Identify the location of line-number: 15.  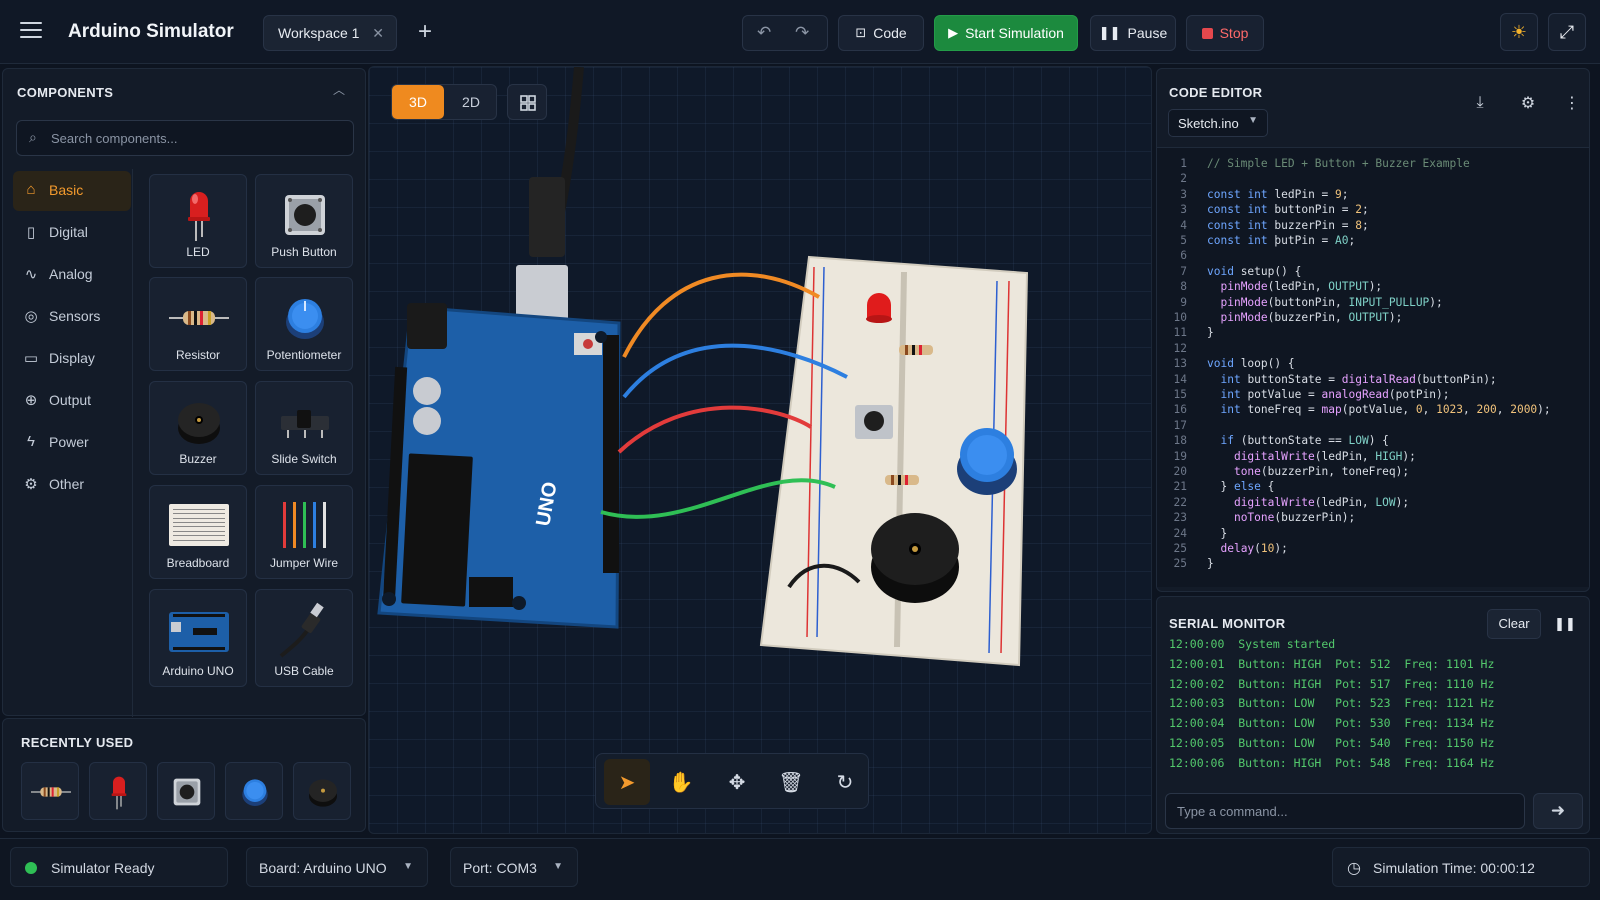
(1180, 394).